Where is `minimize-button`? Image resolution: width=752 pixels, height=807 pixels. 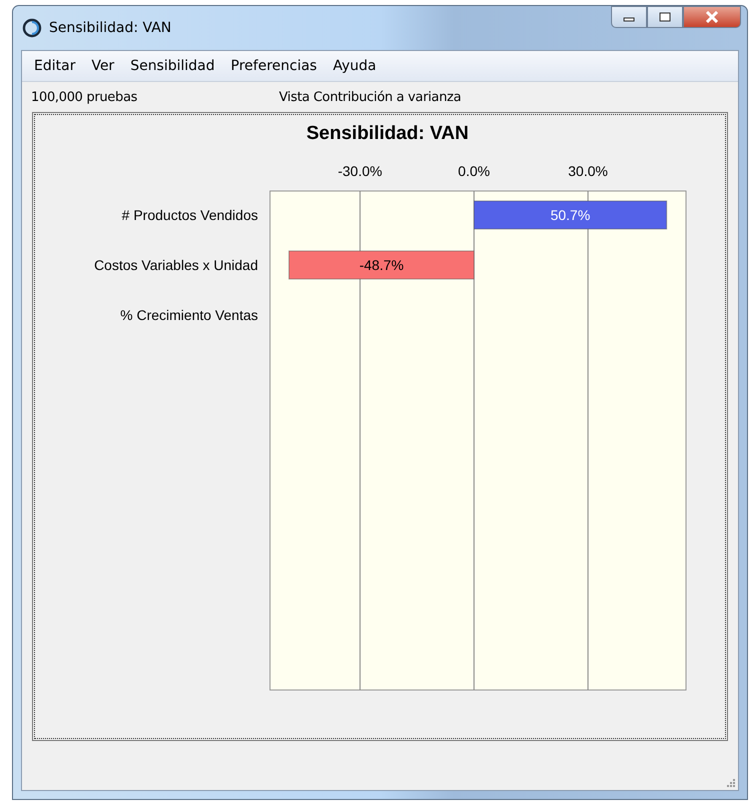
minimize-button is located at coordinates (629, 17).